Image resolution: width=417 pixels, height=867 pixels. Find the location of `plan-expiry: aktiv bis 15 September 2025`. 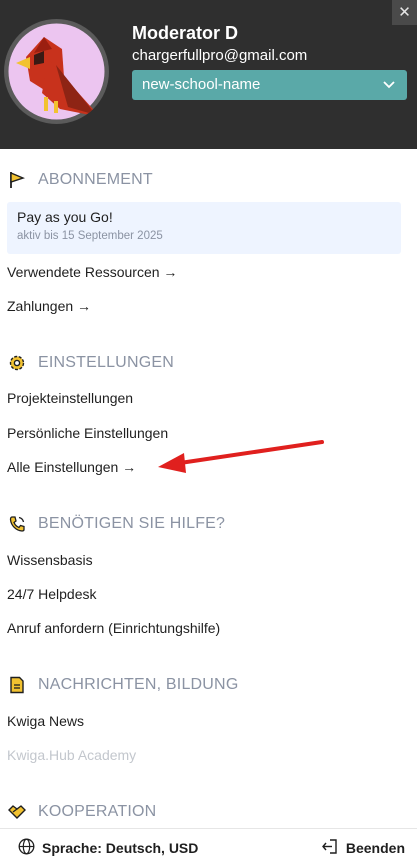

plan-expiry: aktiv bis 15 September 2025 is located at coordinates (90, 236).